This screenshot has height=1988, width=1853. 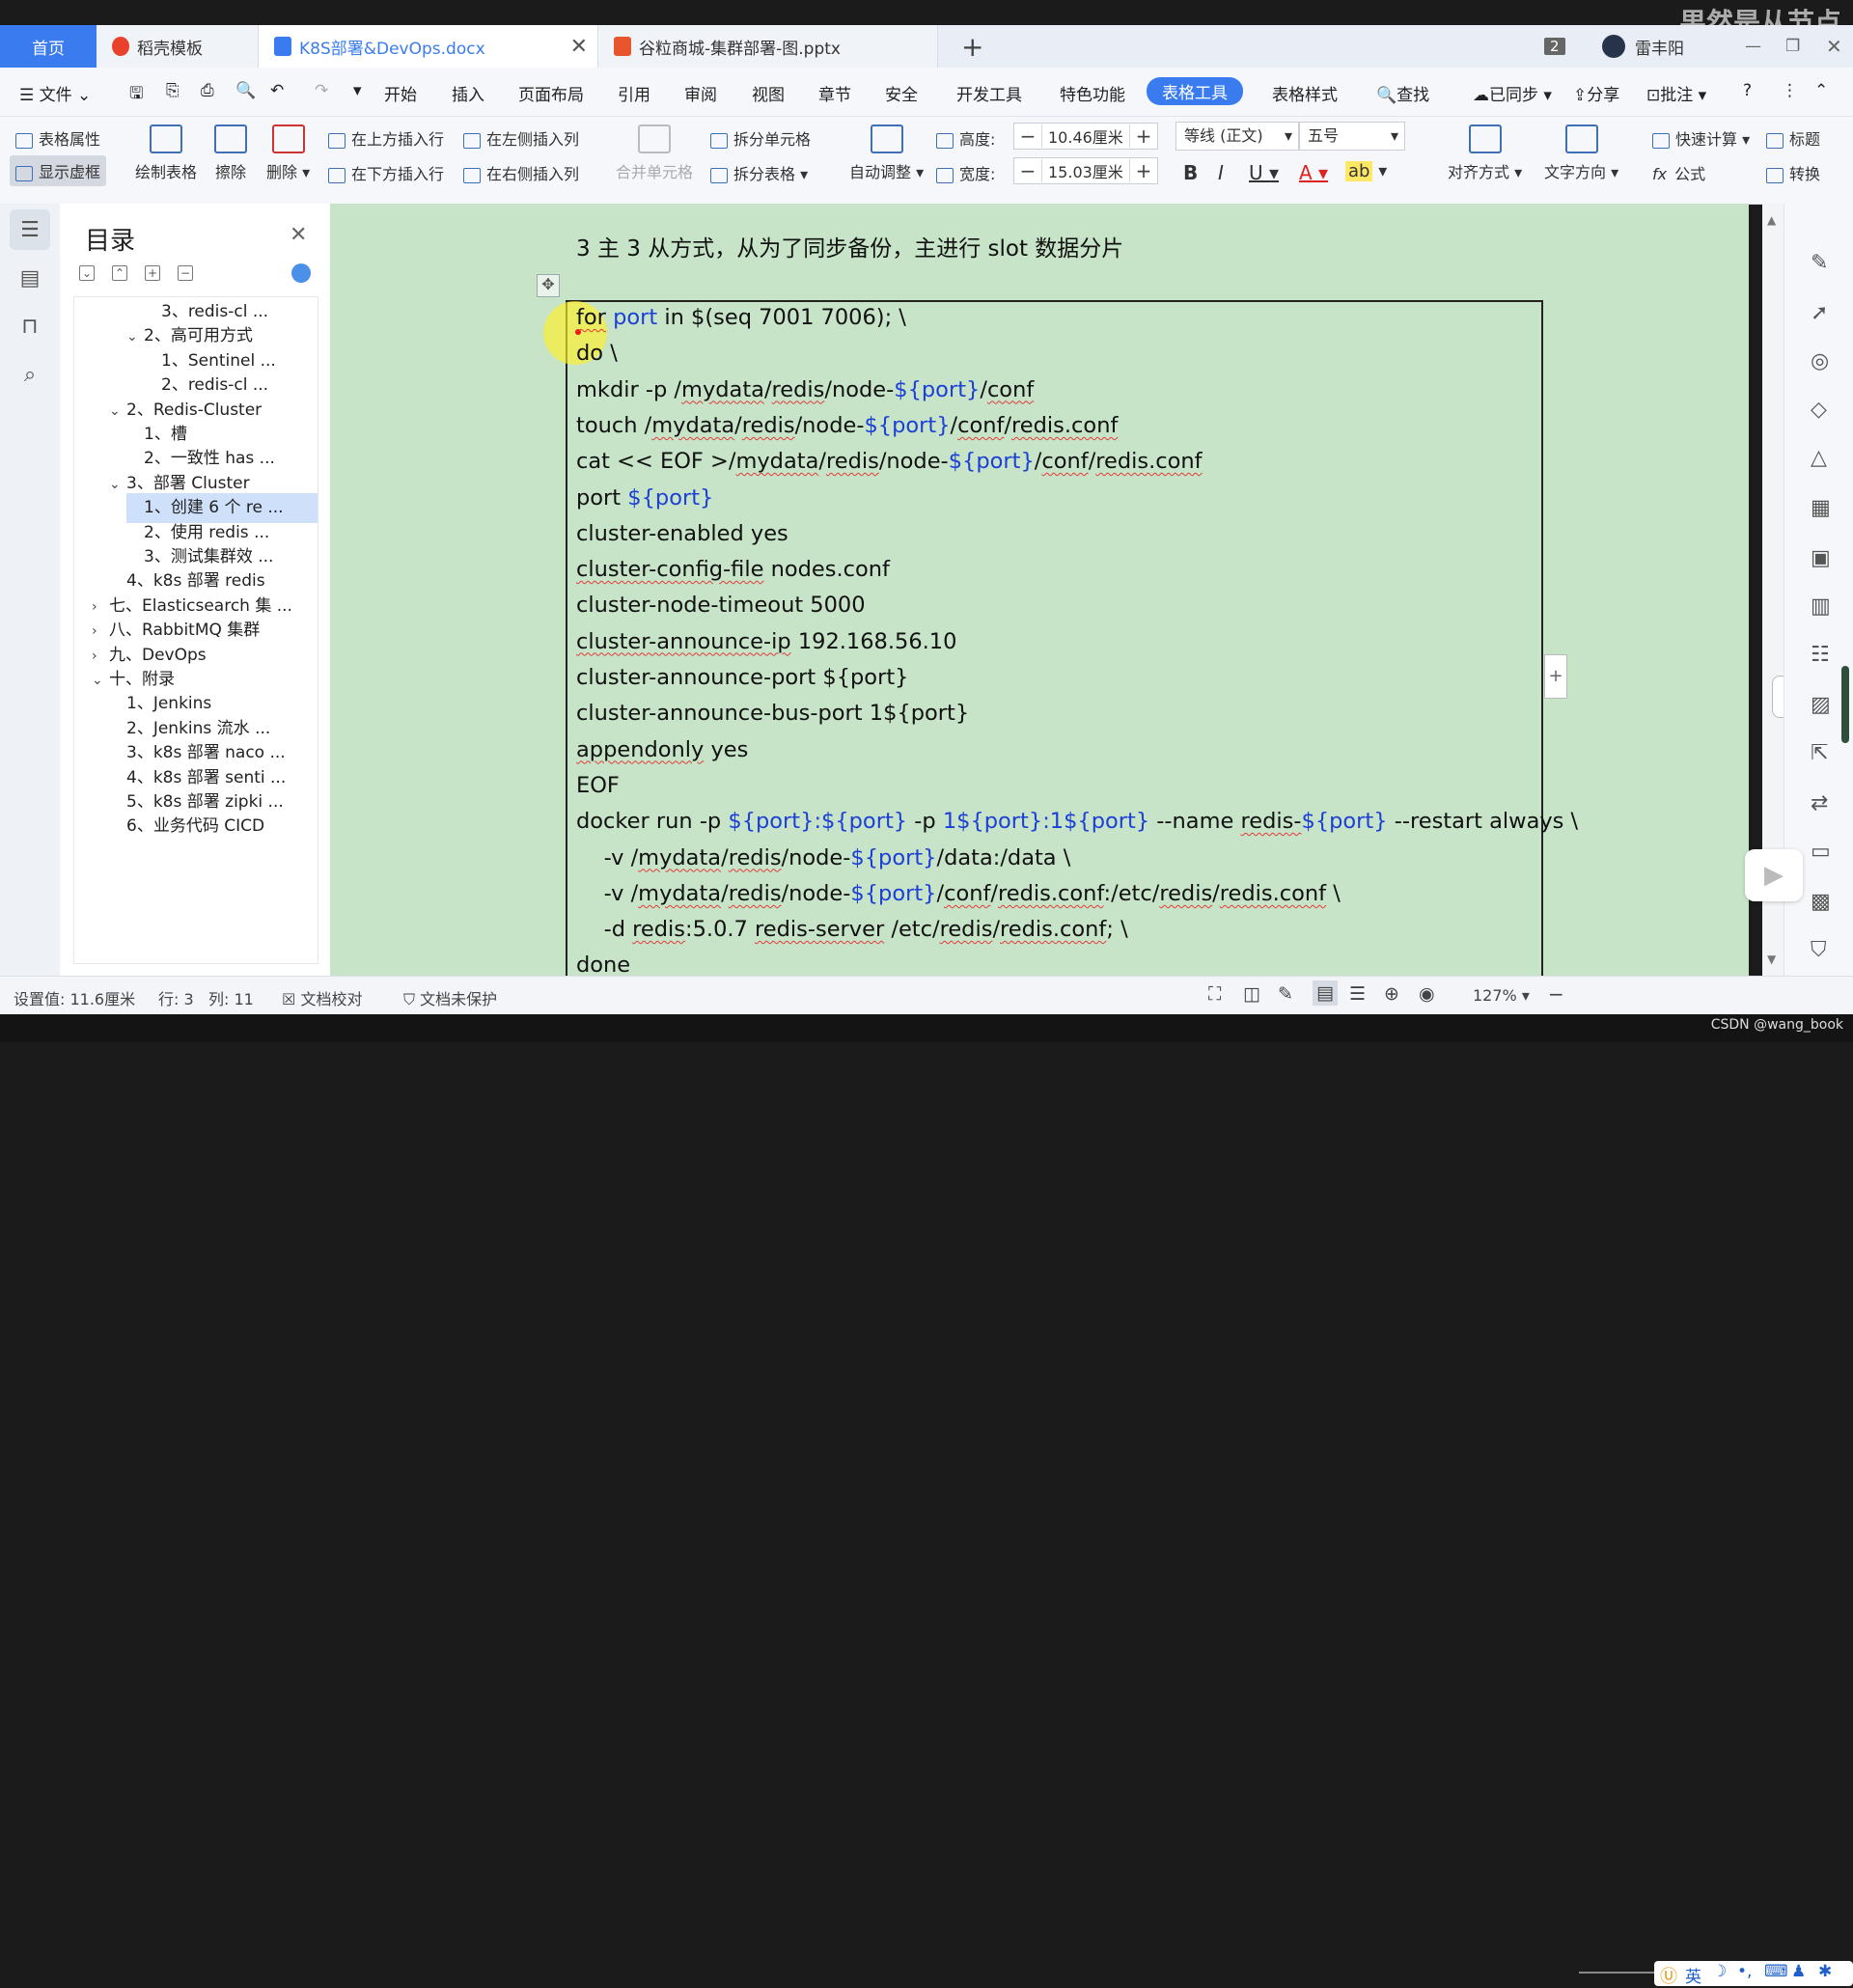 What do you see at coordinates (450, 997) in the screenshot?
I see `doc-protect-button: ⛉ 文档未保护` at bounding box center [450, 997].